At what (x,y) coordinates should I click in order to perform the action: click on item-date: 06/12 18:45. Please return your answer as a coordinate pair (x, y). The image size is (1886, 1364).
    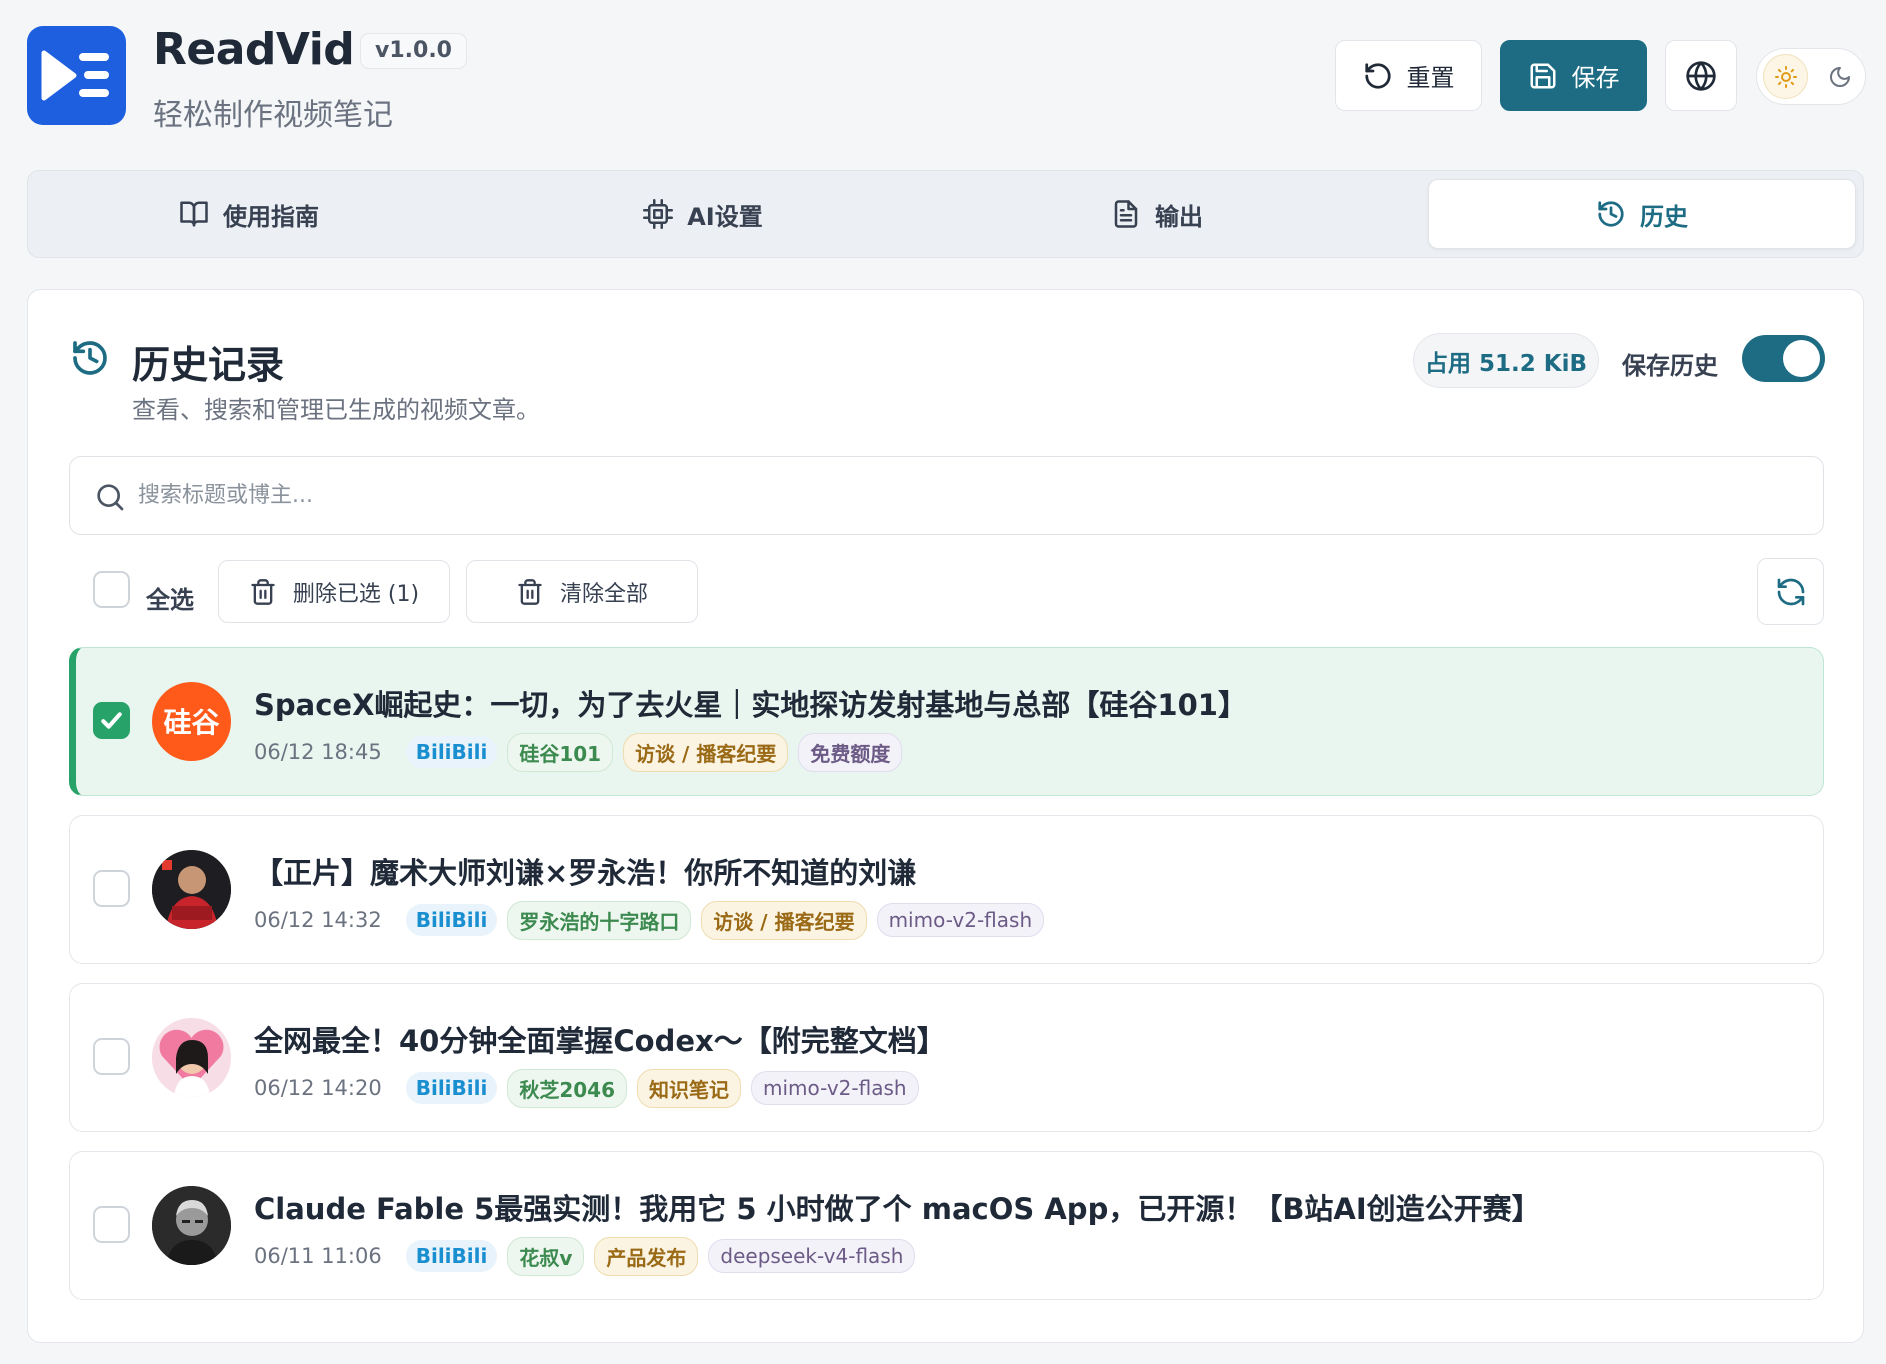
    Looking at the image, I should click on (318, 752).